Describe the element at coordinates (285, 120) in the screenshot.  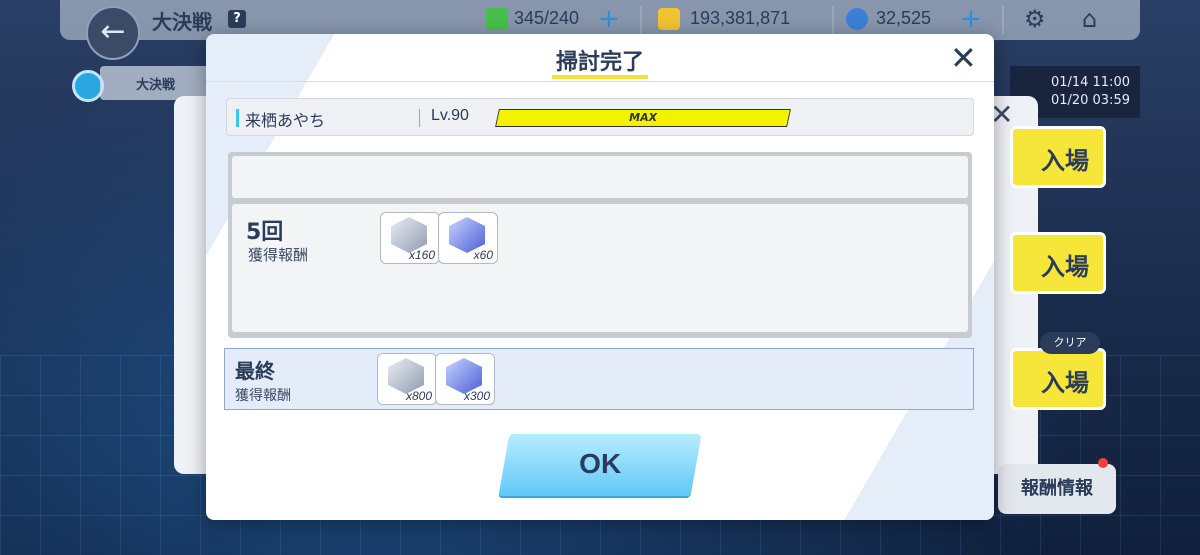
I see `character-name: 来栖あやち` at that location.